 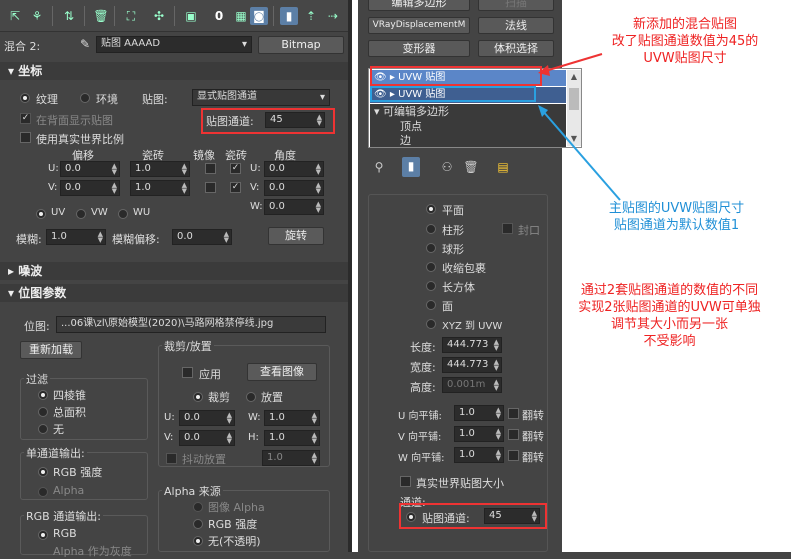 What do you see at coordinates (25, 98) in the screenshot?
I see `texture-radio` at bounding box center [25, 98].